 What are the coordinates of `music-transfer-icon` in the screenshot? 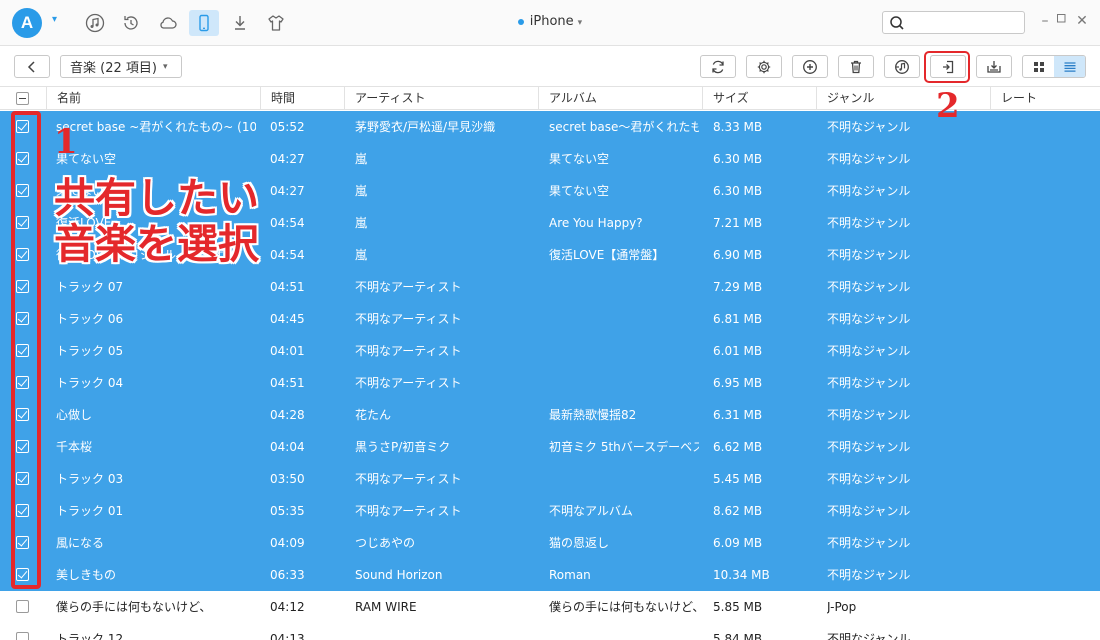 It's located at (902, 66).